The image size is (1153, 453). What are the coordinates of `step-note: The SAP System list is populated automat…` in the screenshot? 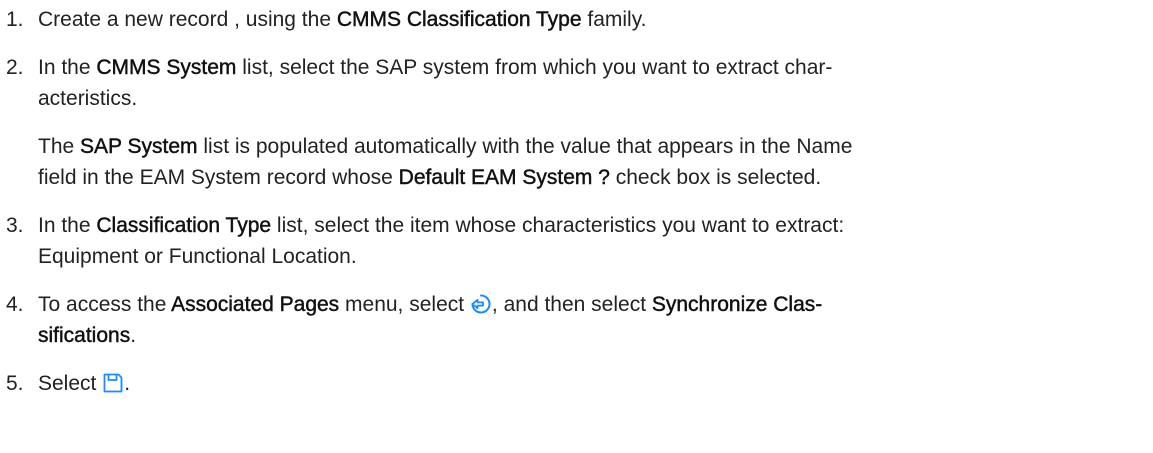 It's located at (593, 162).